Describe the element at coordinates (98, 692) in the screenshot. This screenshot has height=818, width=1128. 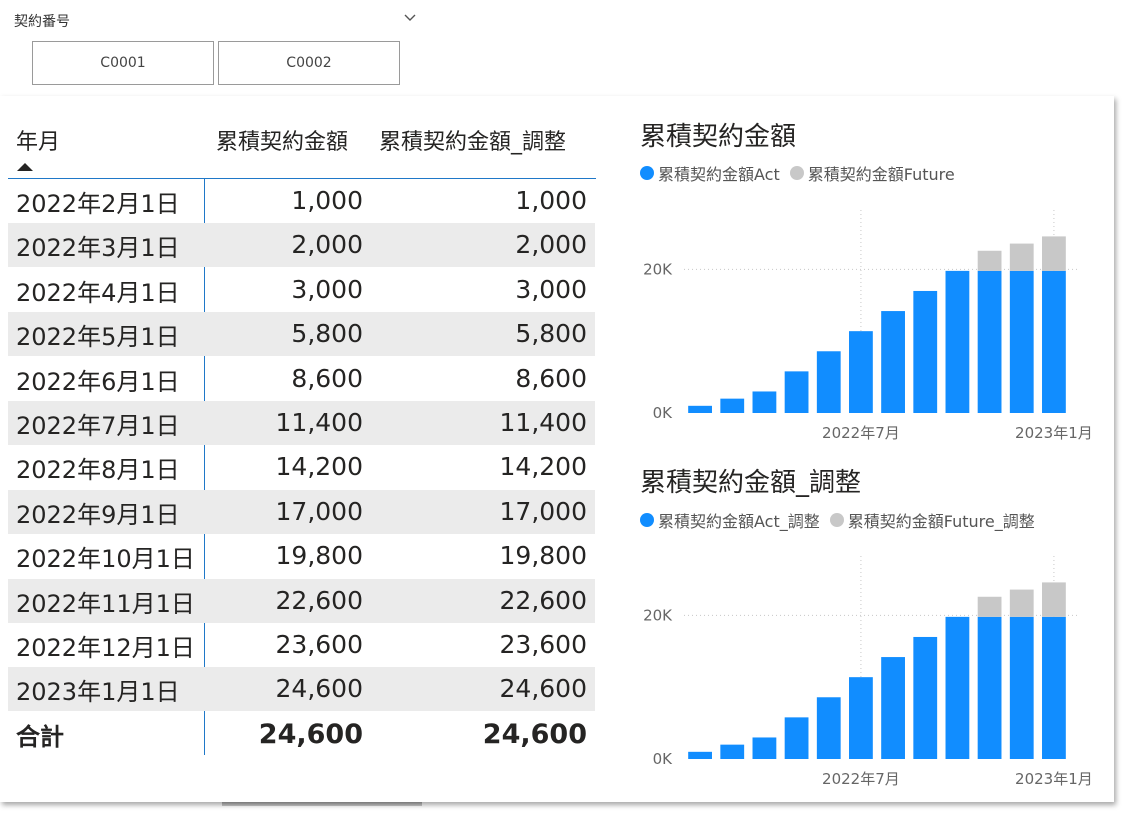
I see `cell-year-month: 2023年1月1日` at that location.